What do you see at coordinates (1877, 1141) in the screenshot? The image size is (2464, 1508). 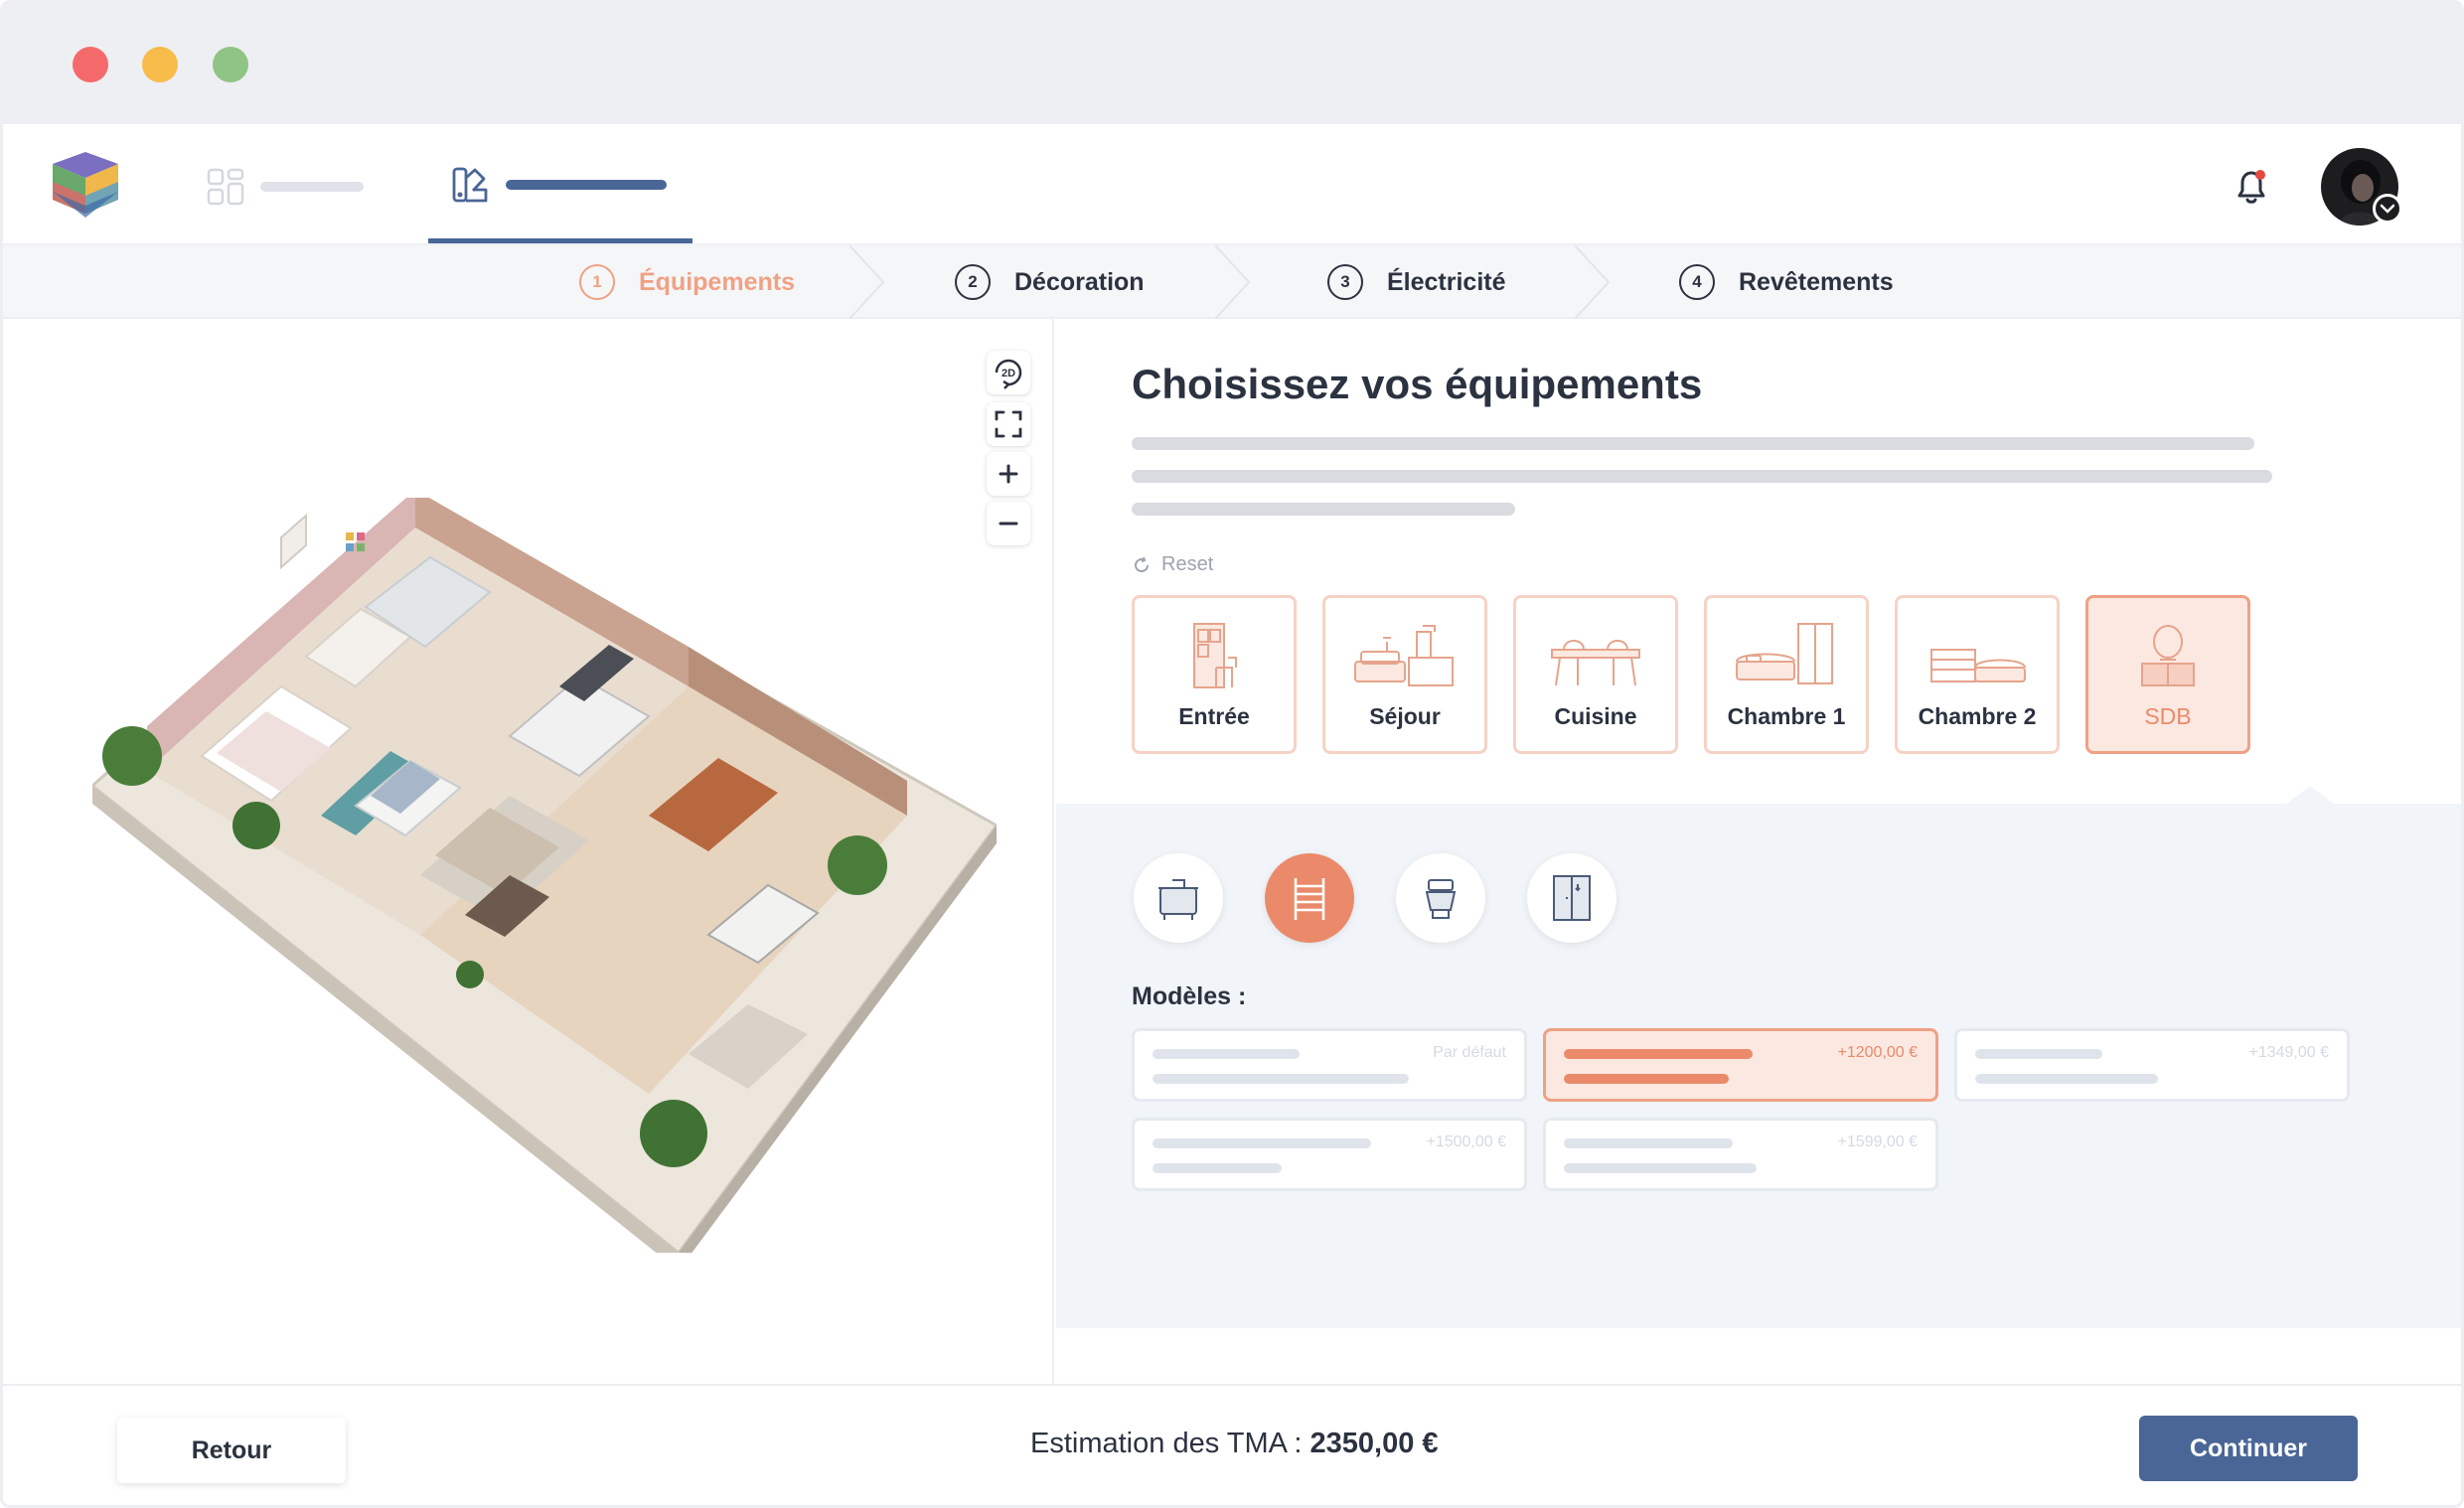 I see `model-price: +1599,00 €` at bounding box center [1877, 1141].